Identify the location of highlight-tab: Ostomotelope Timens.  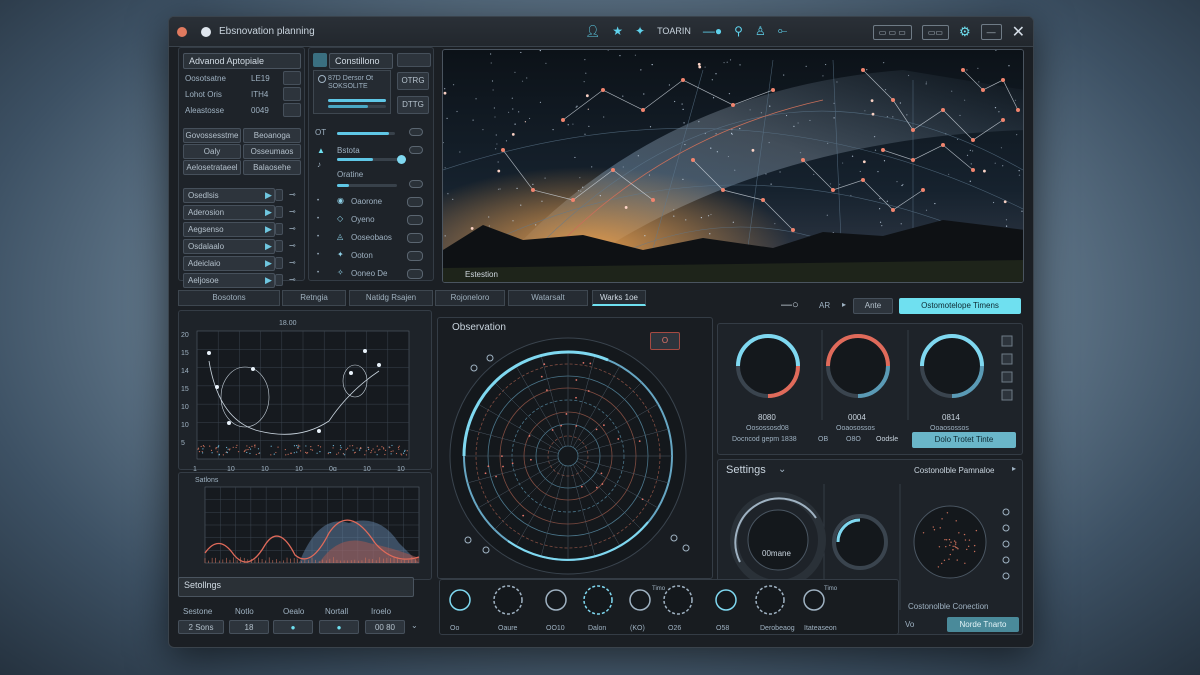
(960, 306).